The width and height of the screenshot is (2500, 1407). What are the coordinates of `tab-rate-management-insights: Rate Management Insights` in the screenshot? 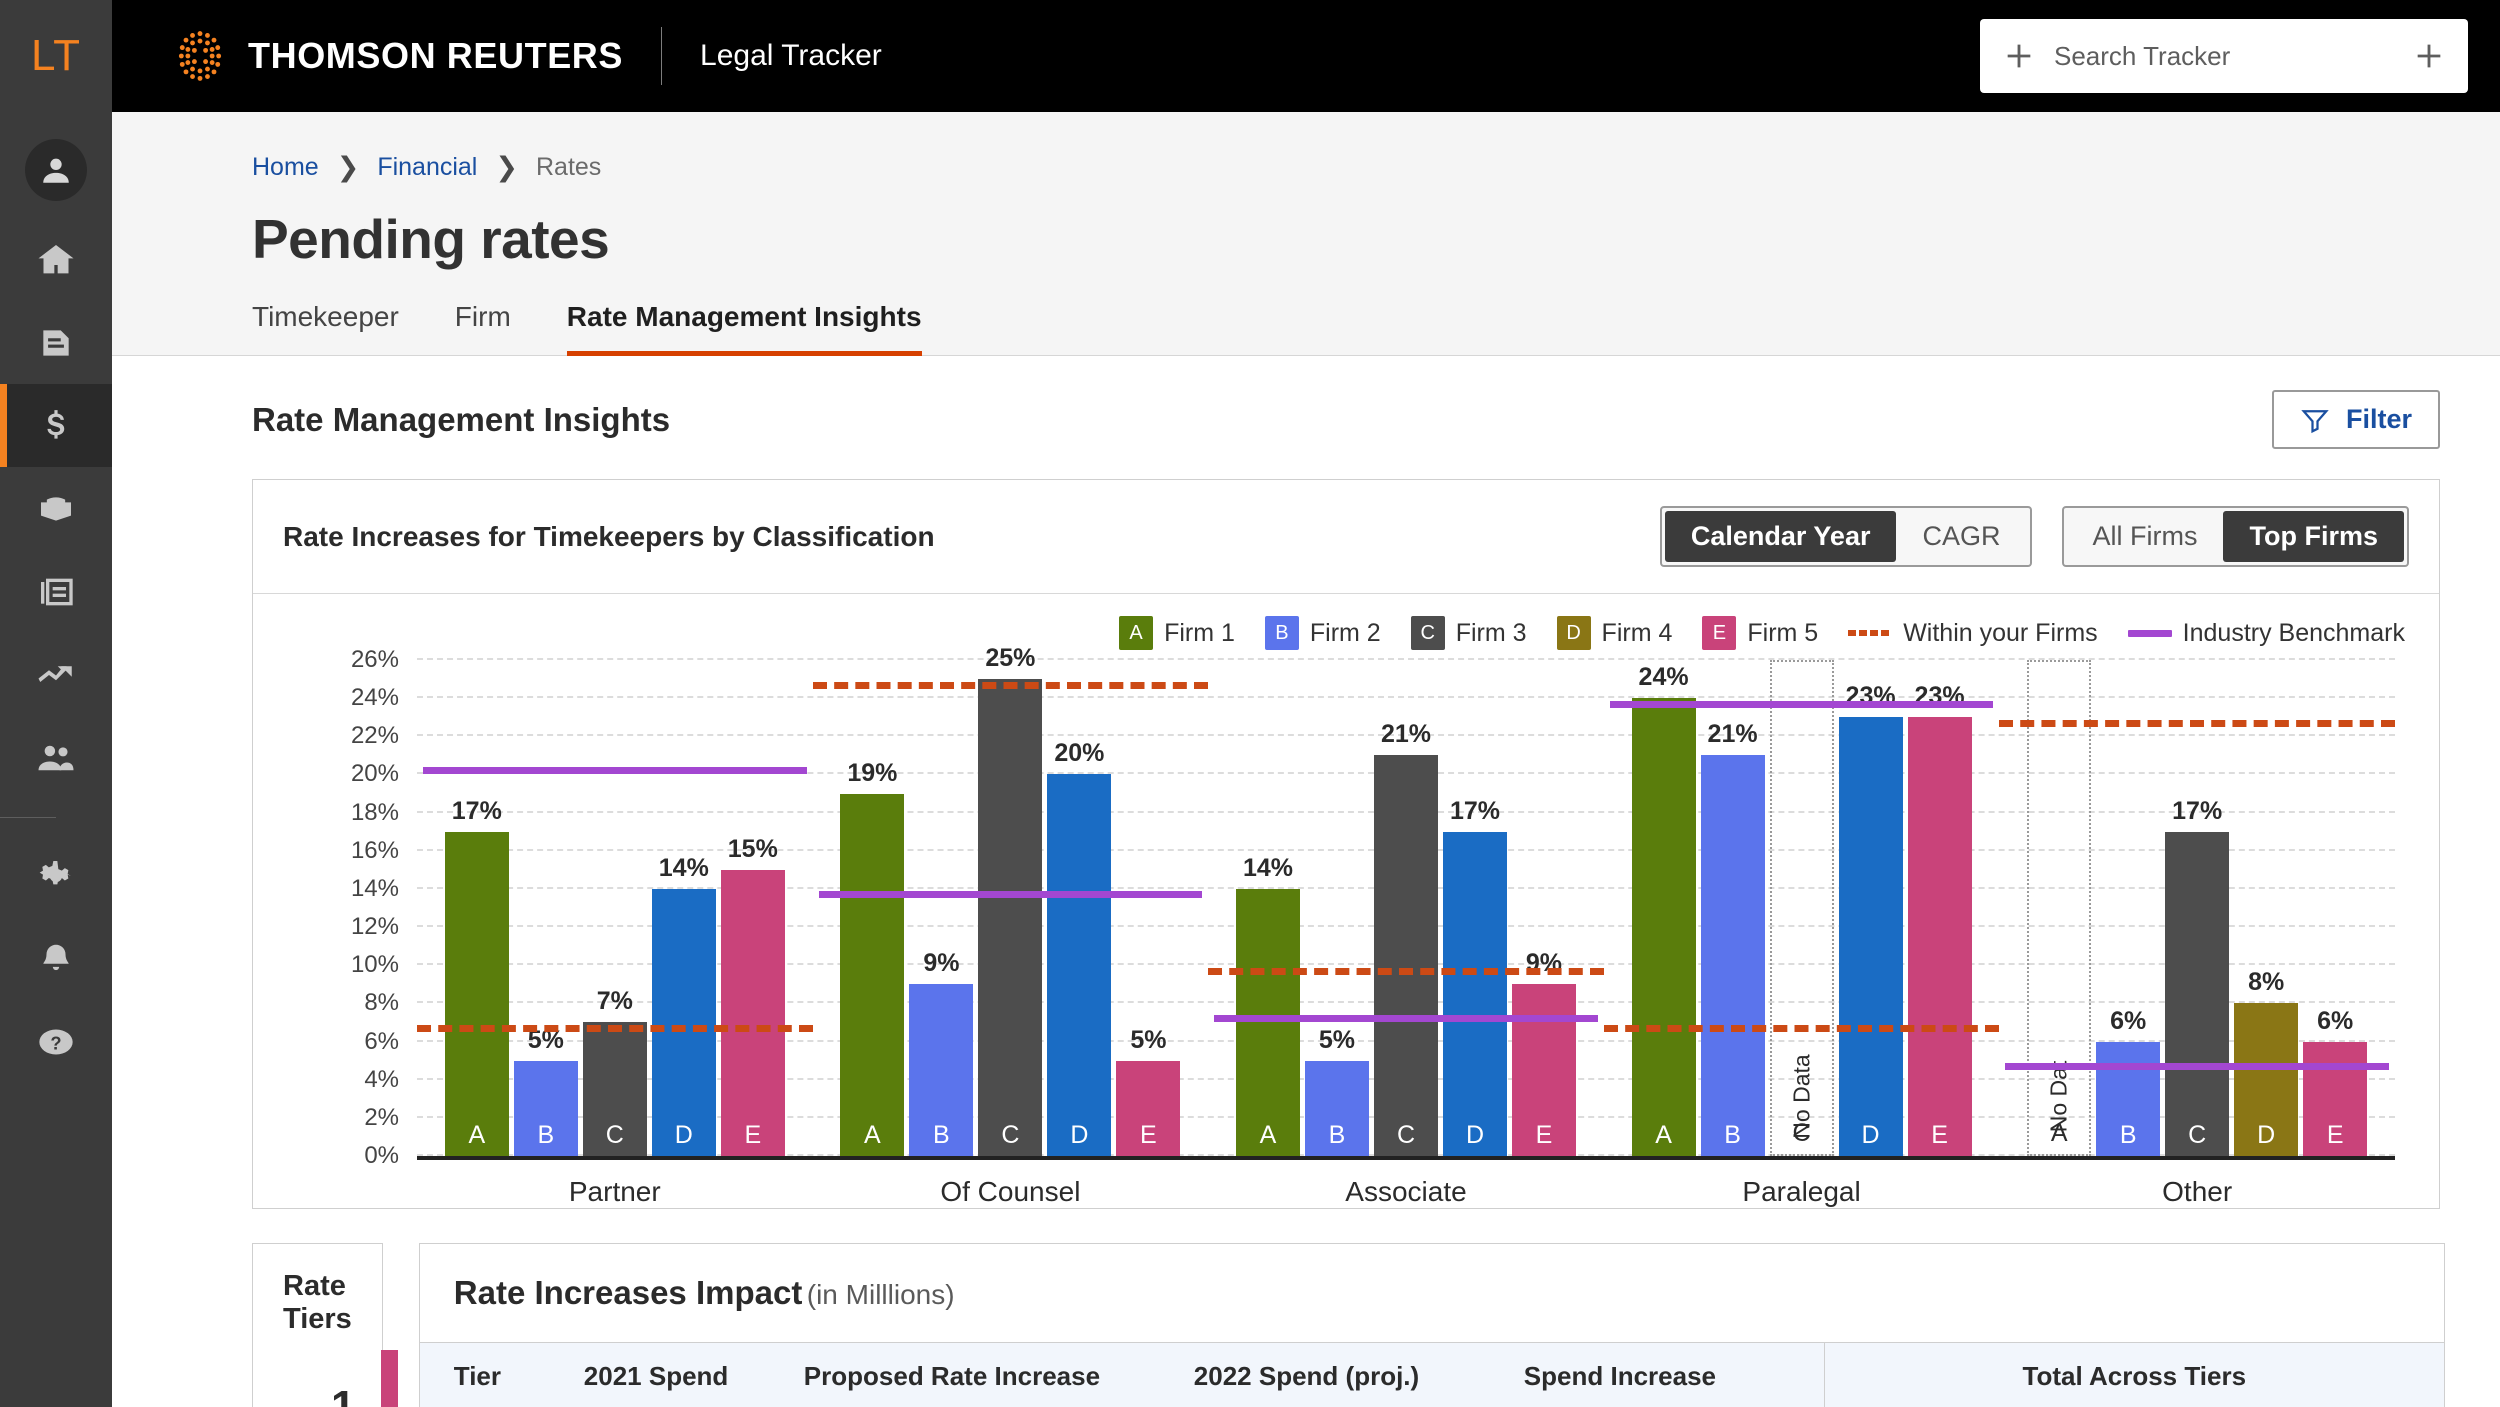 It's located at (744, 328).